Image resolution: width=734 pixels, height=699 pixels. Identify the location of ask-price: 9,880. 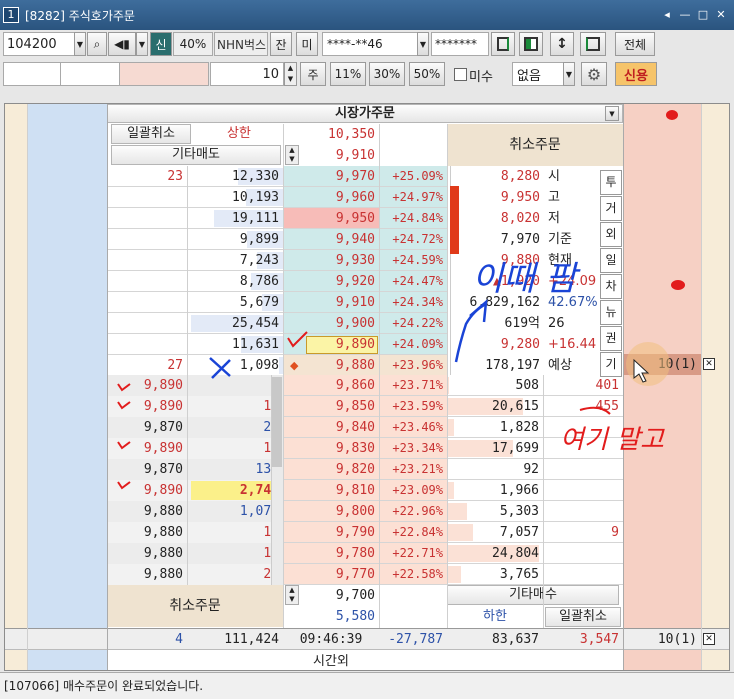
(331, 365).